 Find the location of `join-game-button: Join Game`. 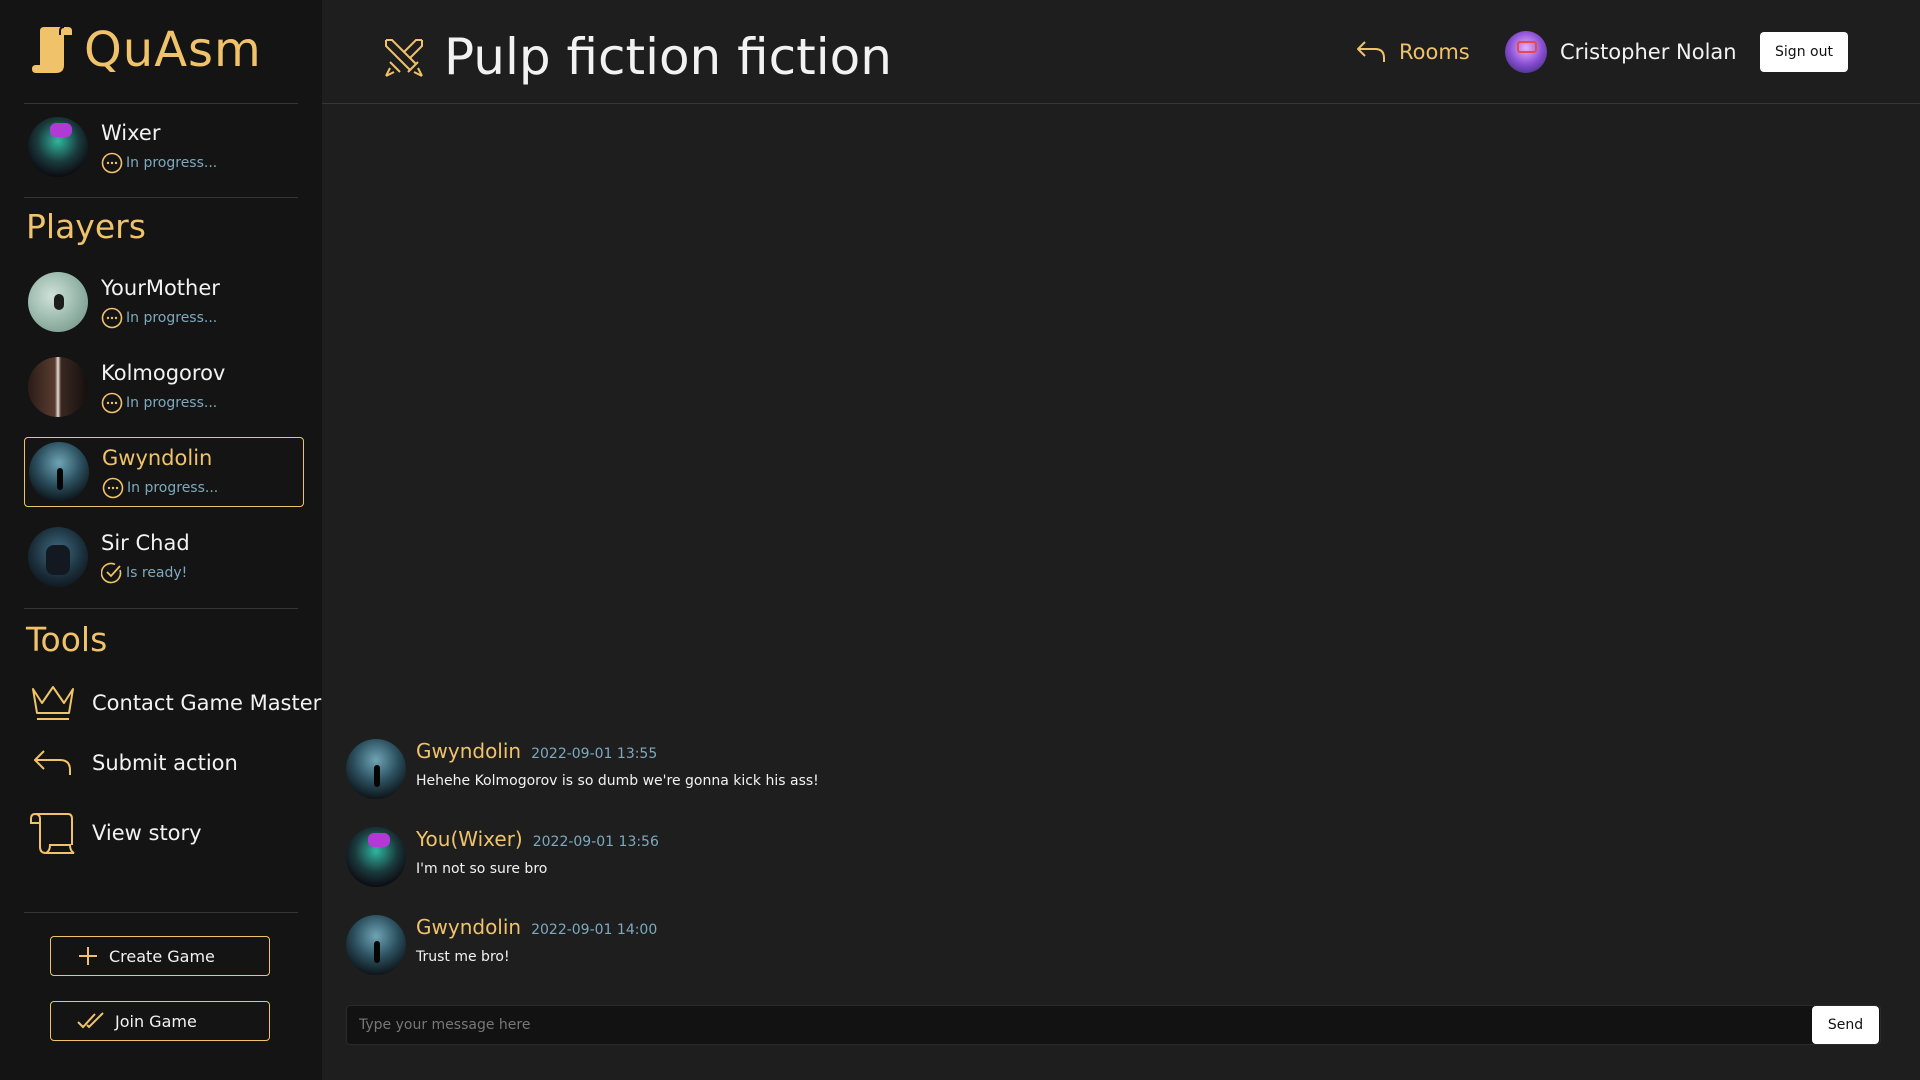

join-game-button: Join Game is located at coordinates (160, 1021).